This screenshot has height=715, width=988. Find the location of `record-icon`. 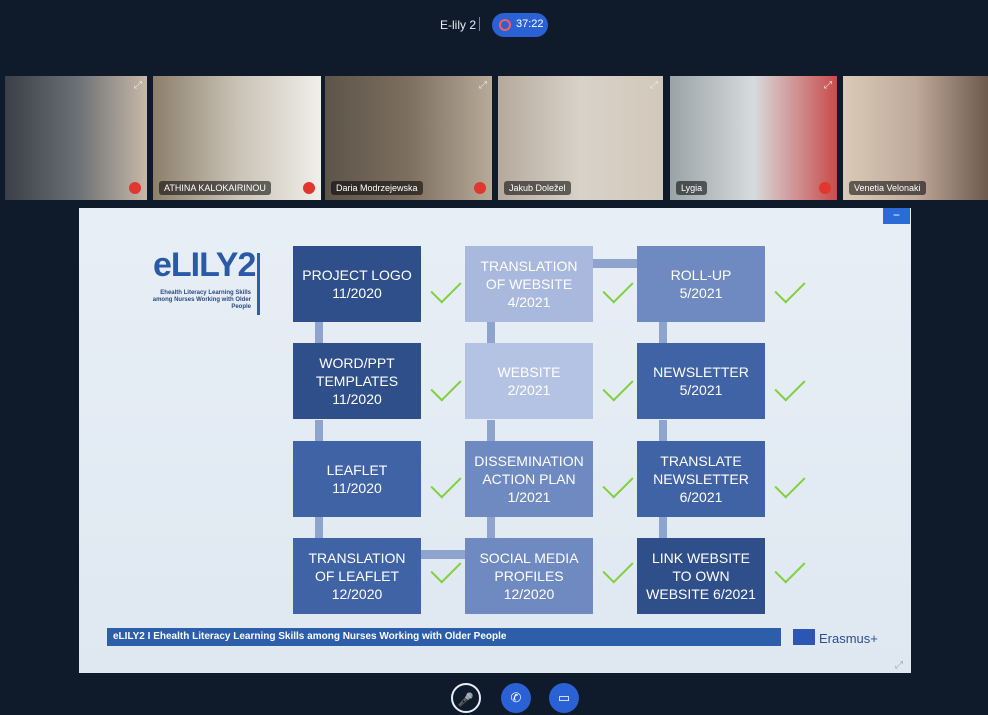

record-icon is located at coordinates (505, 25).